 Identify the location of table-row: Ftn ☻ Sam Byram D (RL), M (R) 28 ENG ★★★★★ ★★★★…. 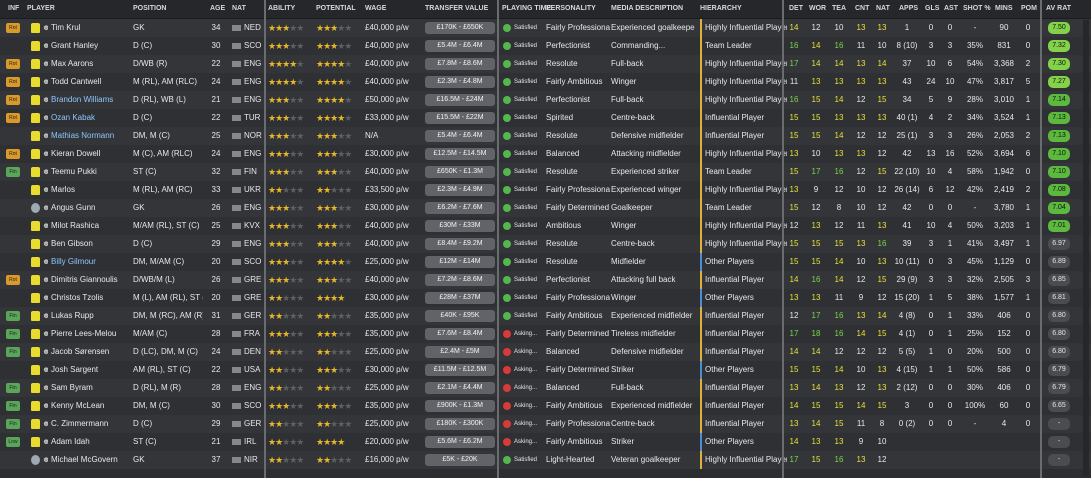
(545, 388).